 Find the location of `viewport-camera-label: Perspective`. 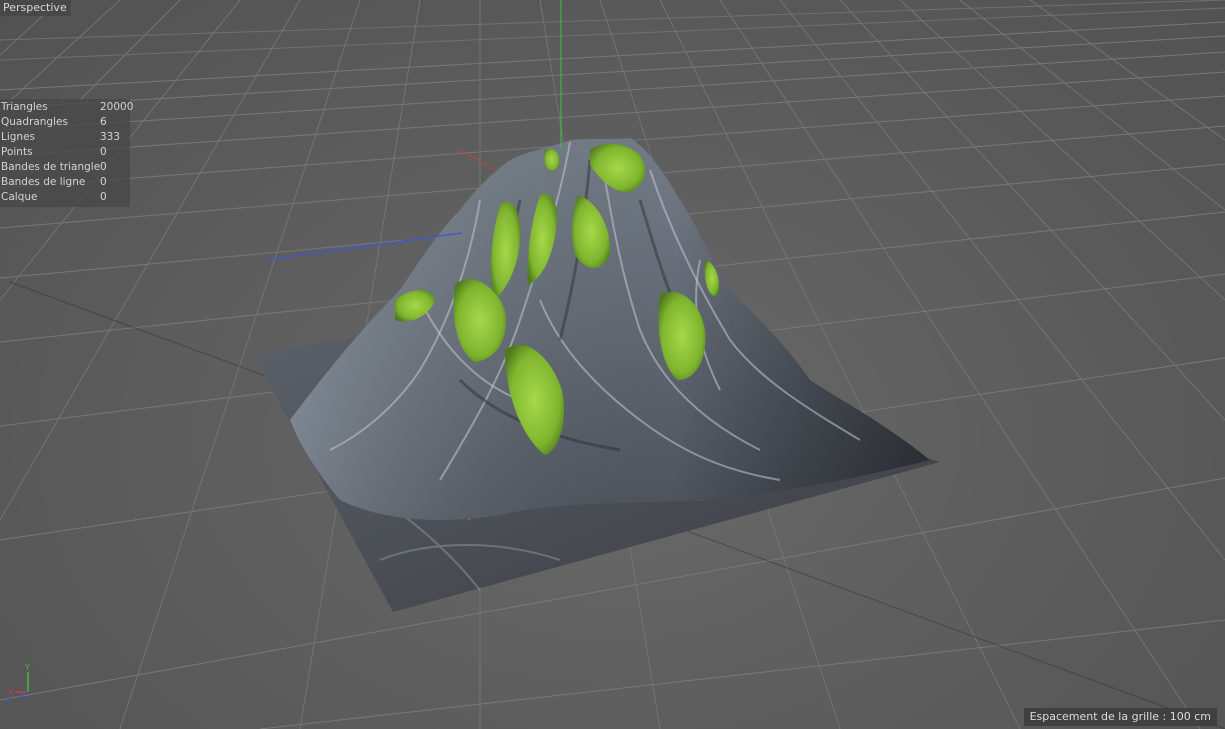

viewport-camera-label: Perspective is located at coordinates (35, 8).